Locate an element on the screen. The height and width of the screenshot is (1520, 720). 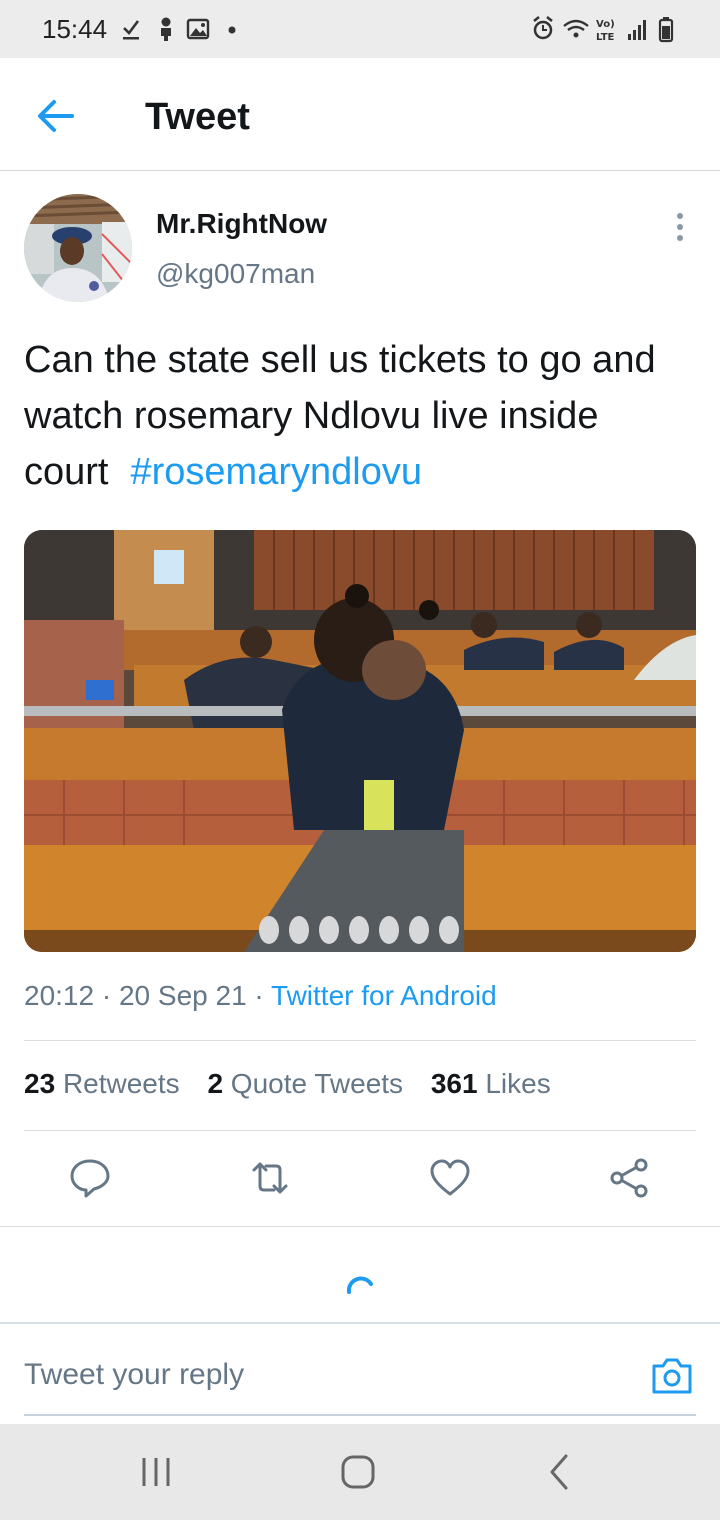
tweet-meta: 20:12 · 20 Sep 21 · Twitter for Android is located at coordinates (260, 996).